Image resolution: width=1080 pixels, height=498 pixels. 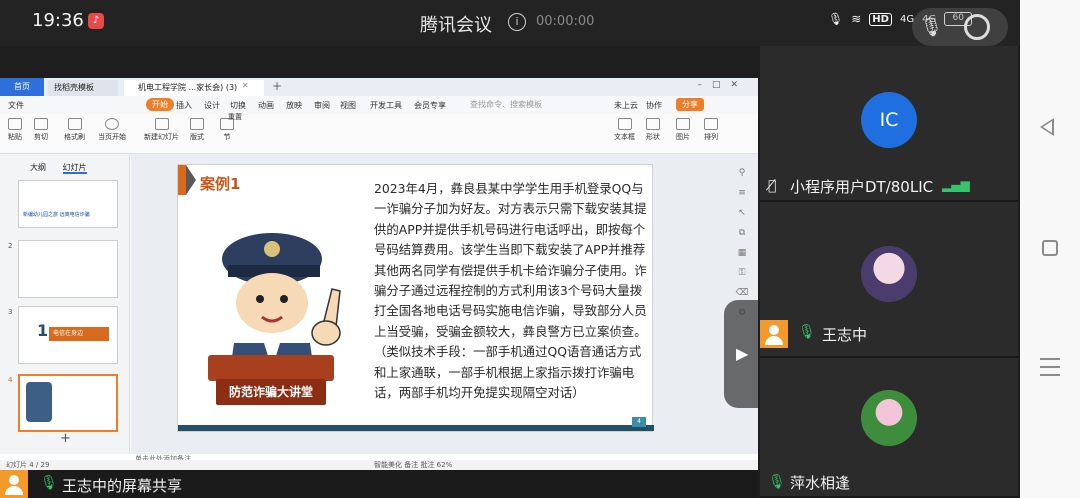 What do you see at coordinates (38, 167) in the screenshot?
I see `tab-outline: 大纲` at bounding box center [38, 167].